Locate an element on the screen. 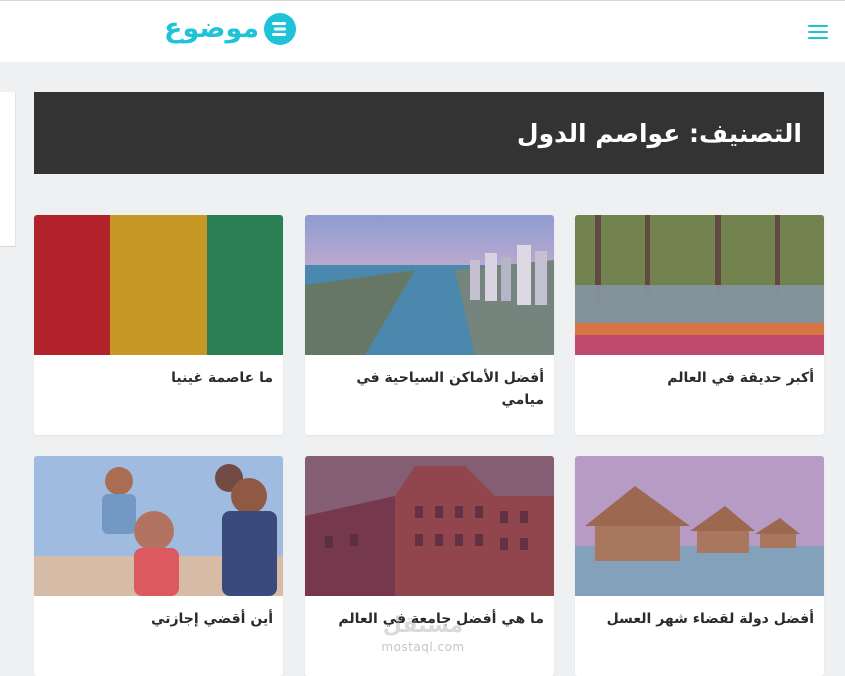 Image resolution: width=845 pixels, height=676 pixels. page-title: التصنيف: عواصم الدول is located at coordinates (659, 133).